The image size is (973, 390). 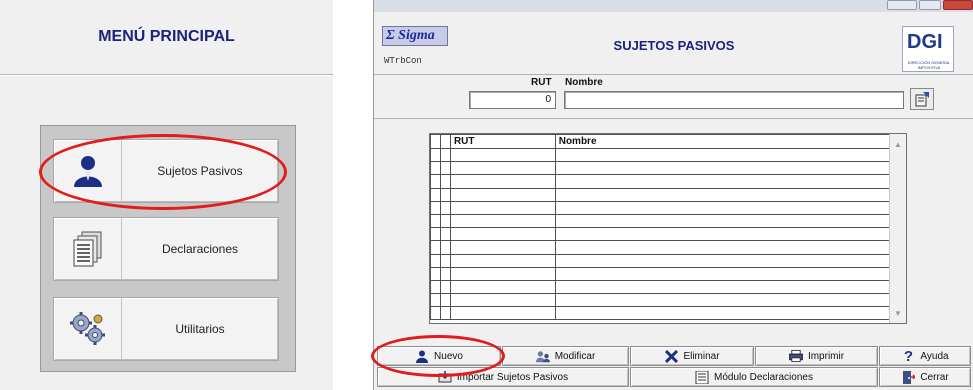 I want to click on rut-input: 0, so click(x=512, y=100).